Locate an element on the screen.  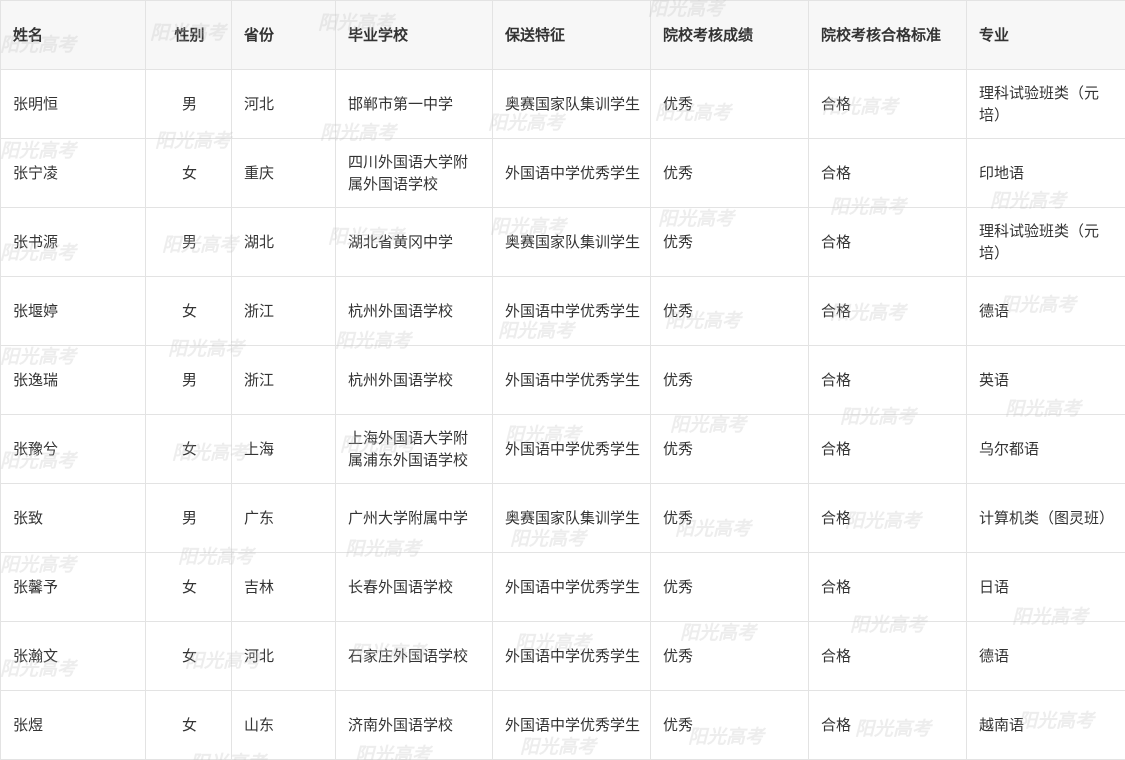
cell-major: 计算机类（图灵班） is located at coordinates (1045, 518).